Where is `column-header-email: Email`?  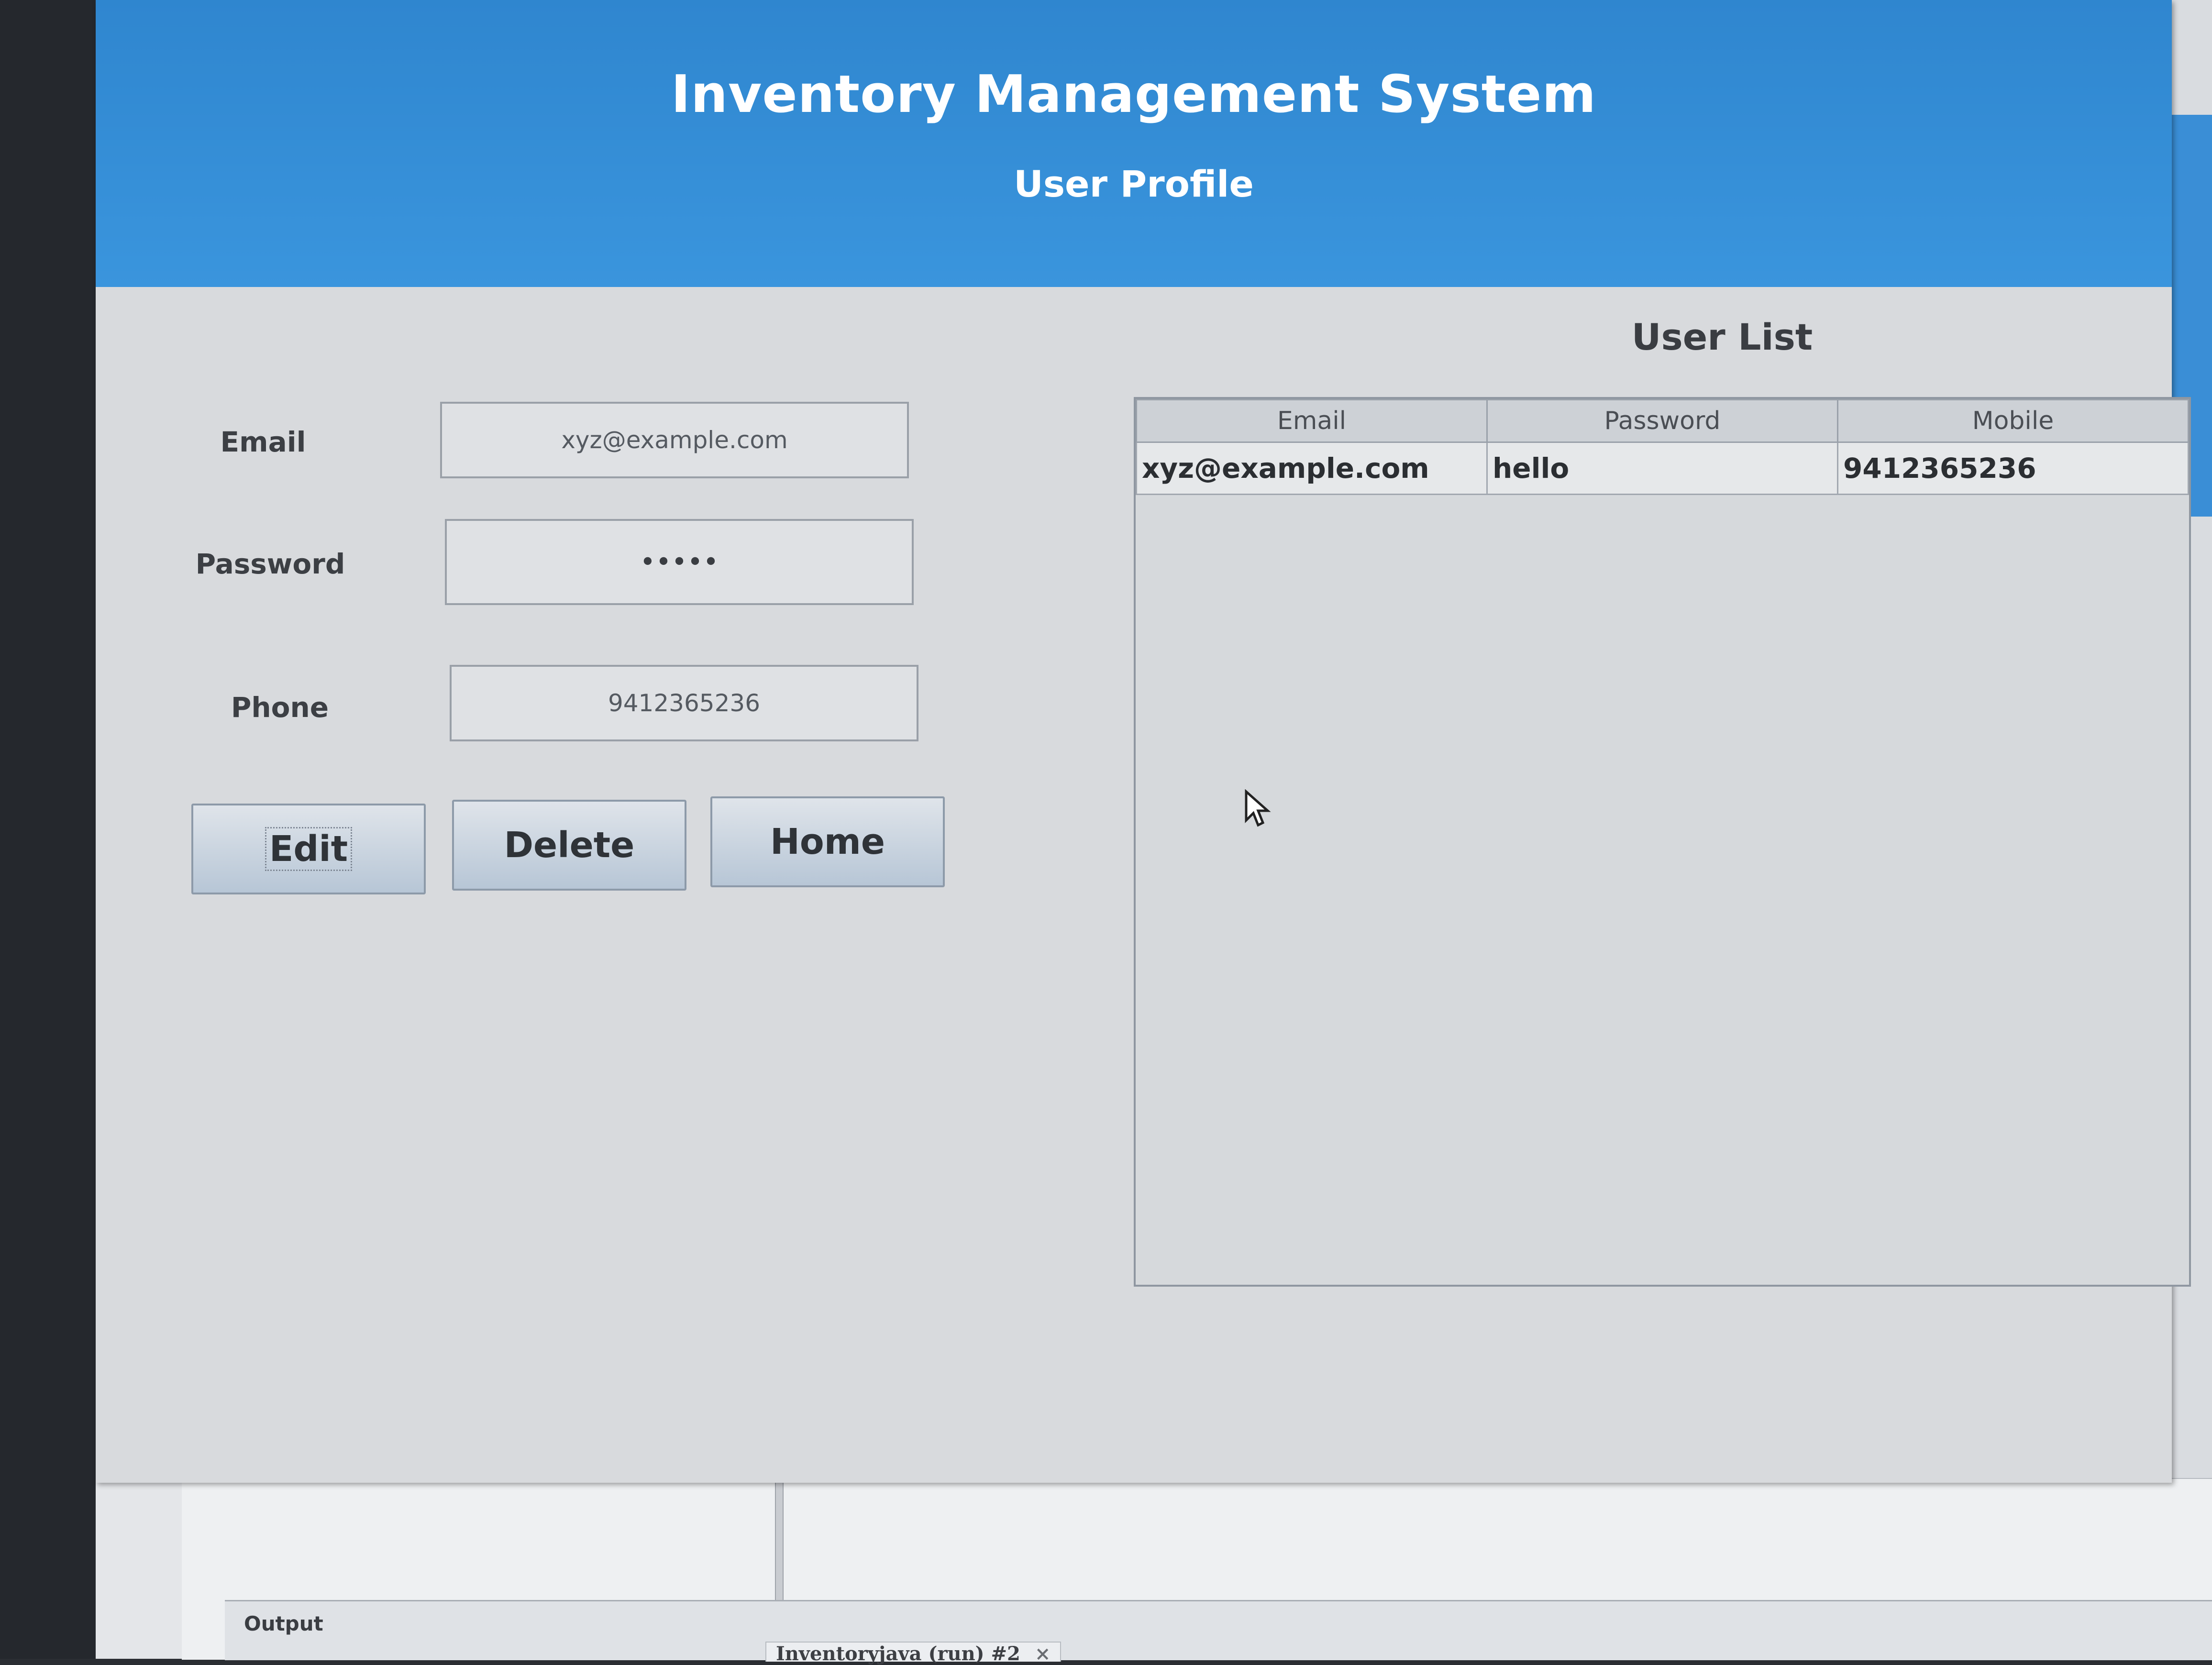
column-header-email: Email is located at coordinates (1312, 421).